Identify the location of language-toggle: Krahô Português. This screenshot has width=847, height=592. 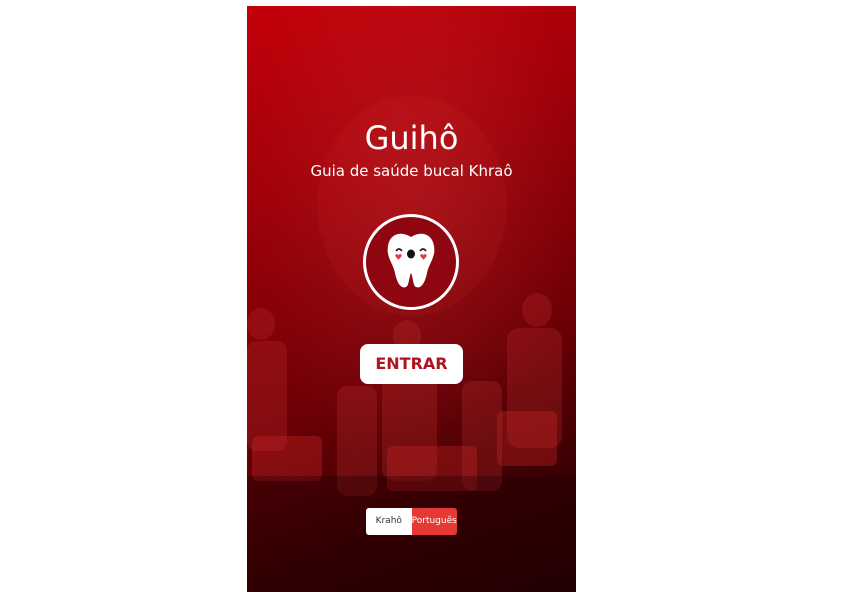
(411, 521).